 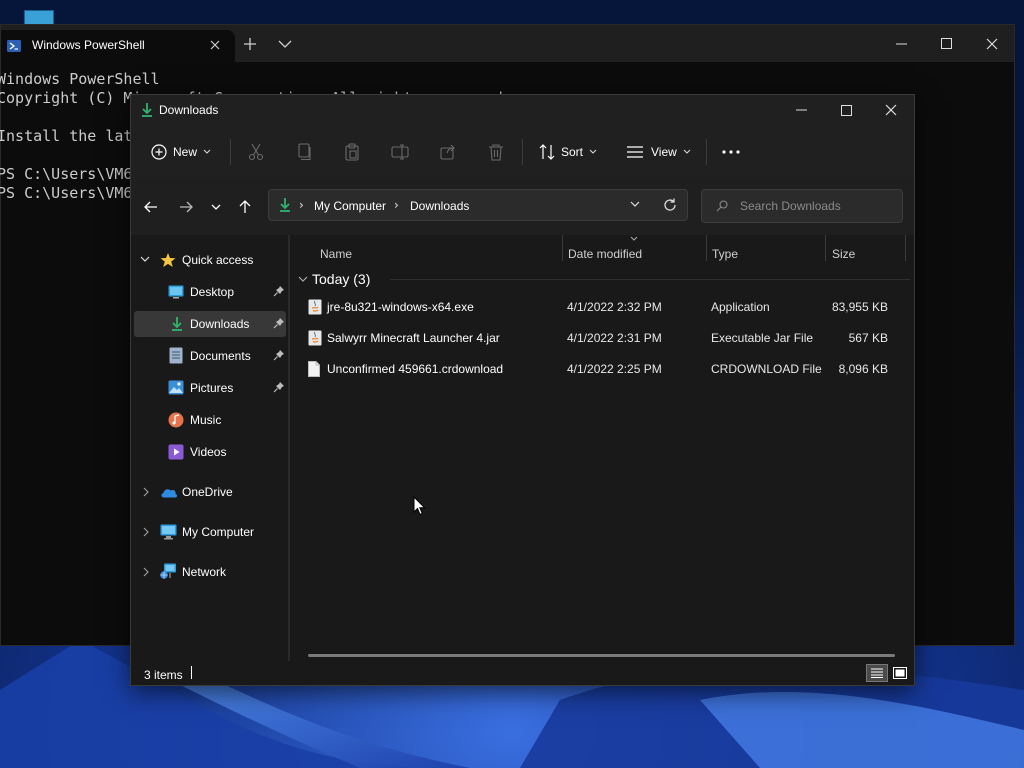 I want to click on large-icons-view-button, so click(x=900, y=673).